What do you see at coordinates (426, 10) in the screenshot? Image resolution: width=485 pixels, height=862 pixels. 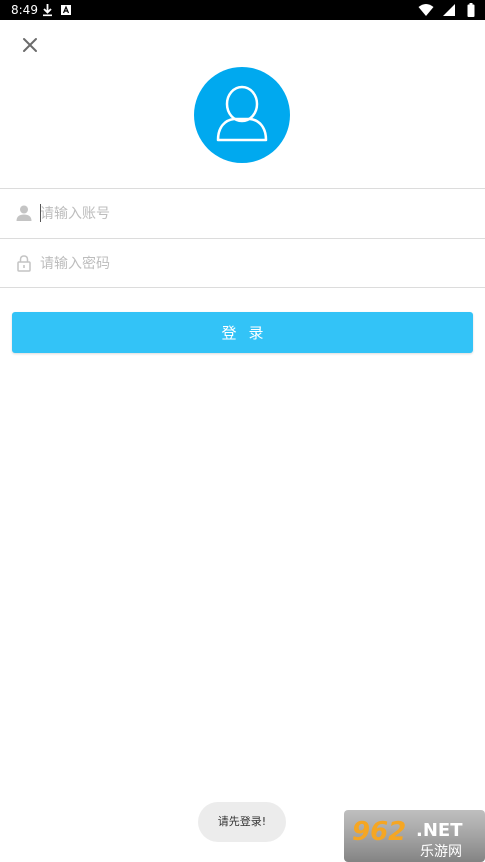 I see `wifi-icon` at bounding box center [426, 10].